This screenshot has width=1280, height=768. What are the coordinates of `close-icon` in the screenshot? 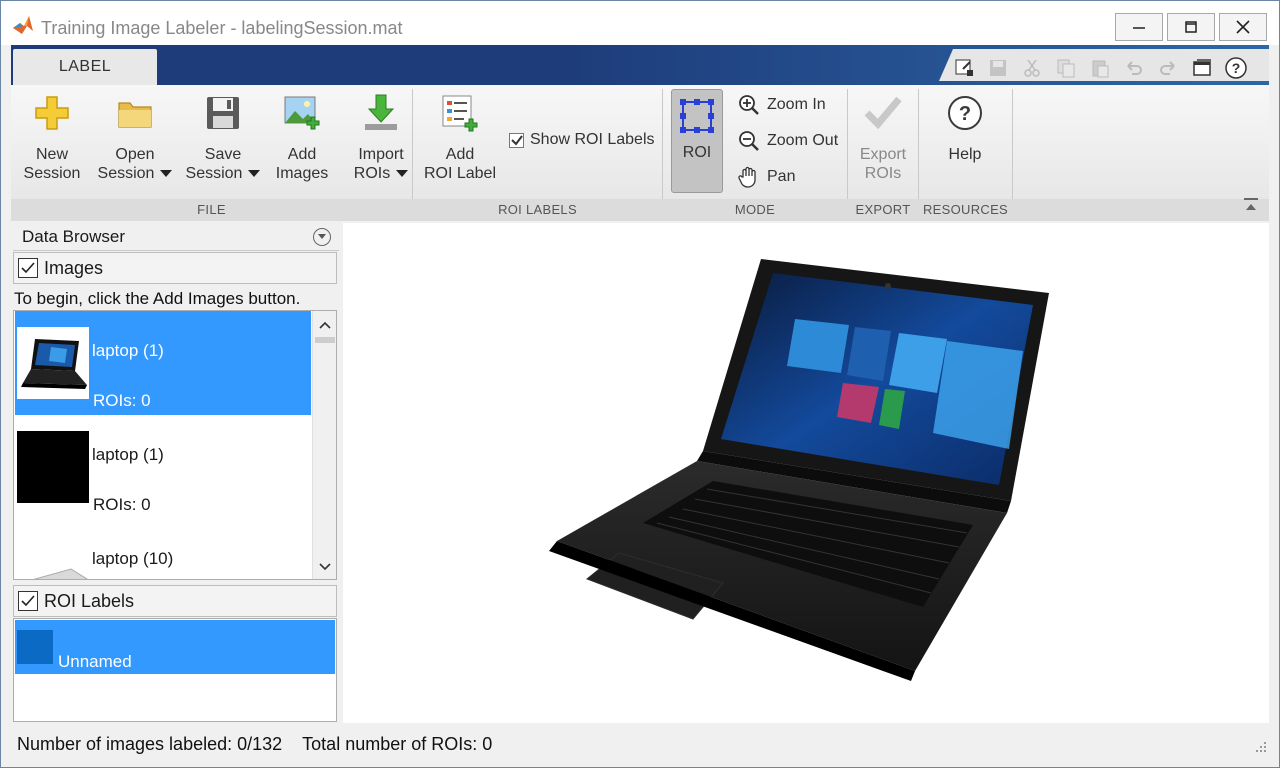 It's located at (1243, 27).